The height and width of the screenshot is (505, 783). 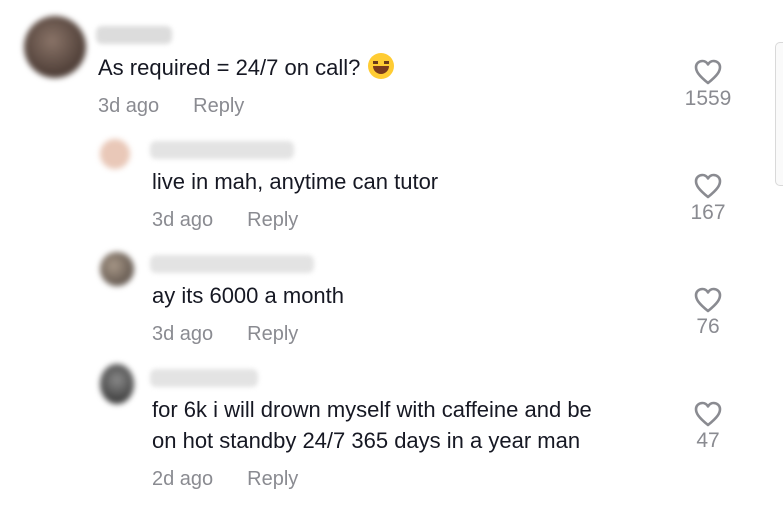 What do you see at coordinates (295, 181) in the screenshot?
I see `comment-text: live in mah, anytime can tutor` at bounding box center [295, 181].